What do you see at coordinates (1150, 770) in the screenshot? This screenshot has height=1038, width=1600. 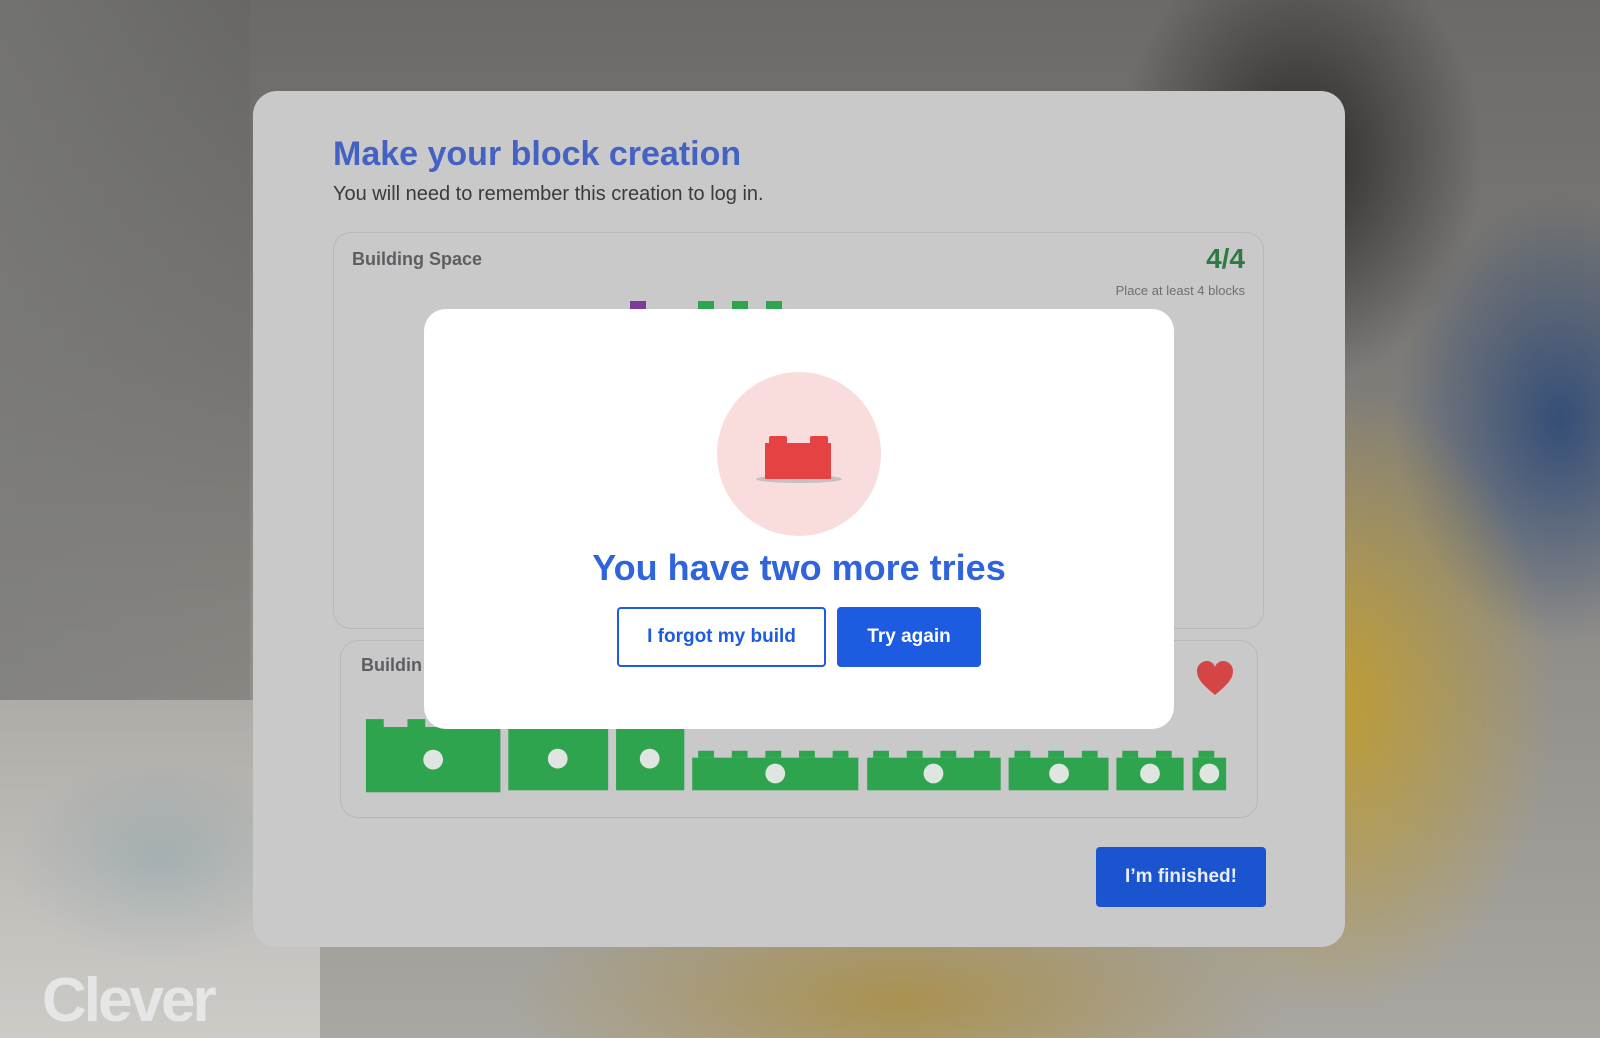 I see `block-1x2-small` at bounding box center [1150, 770].